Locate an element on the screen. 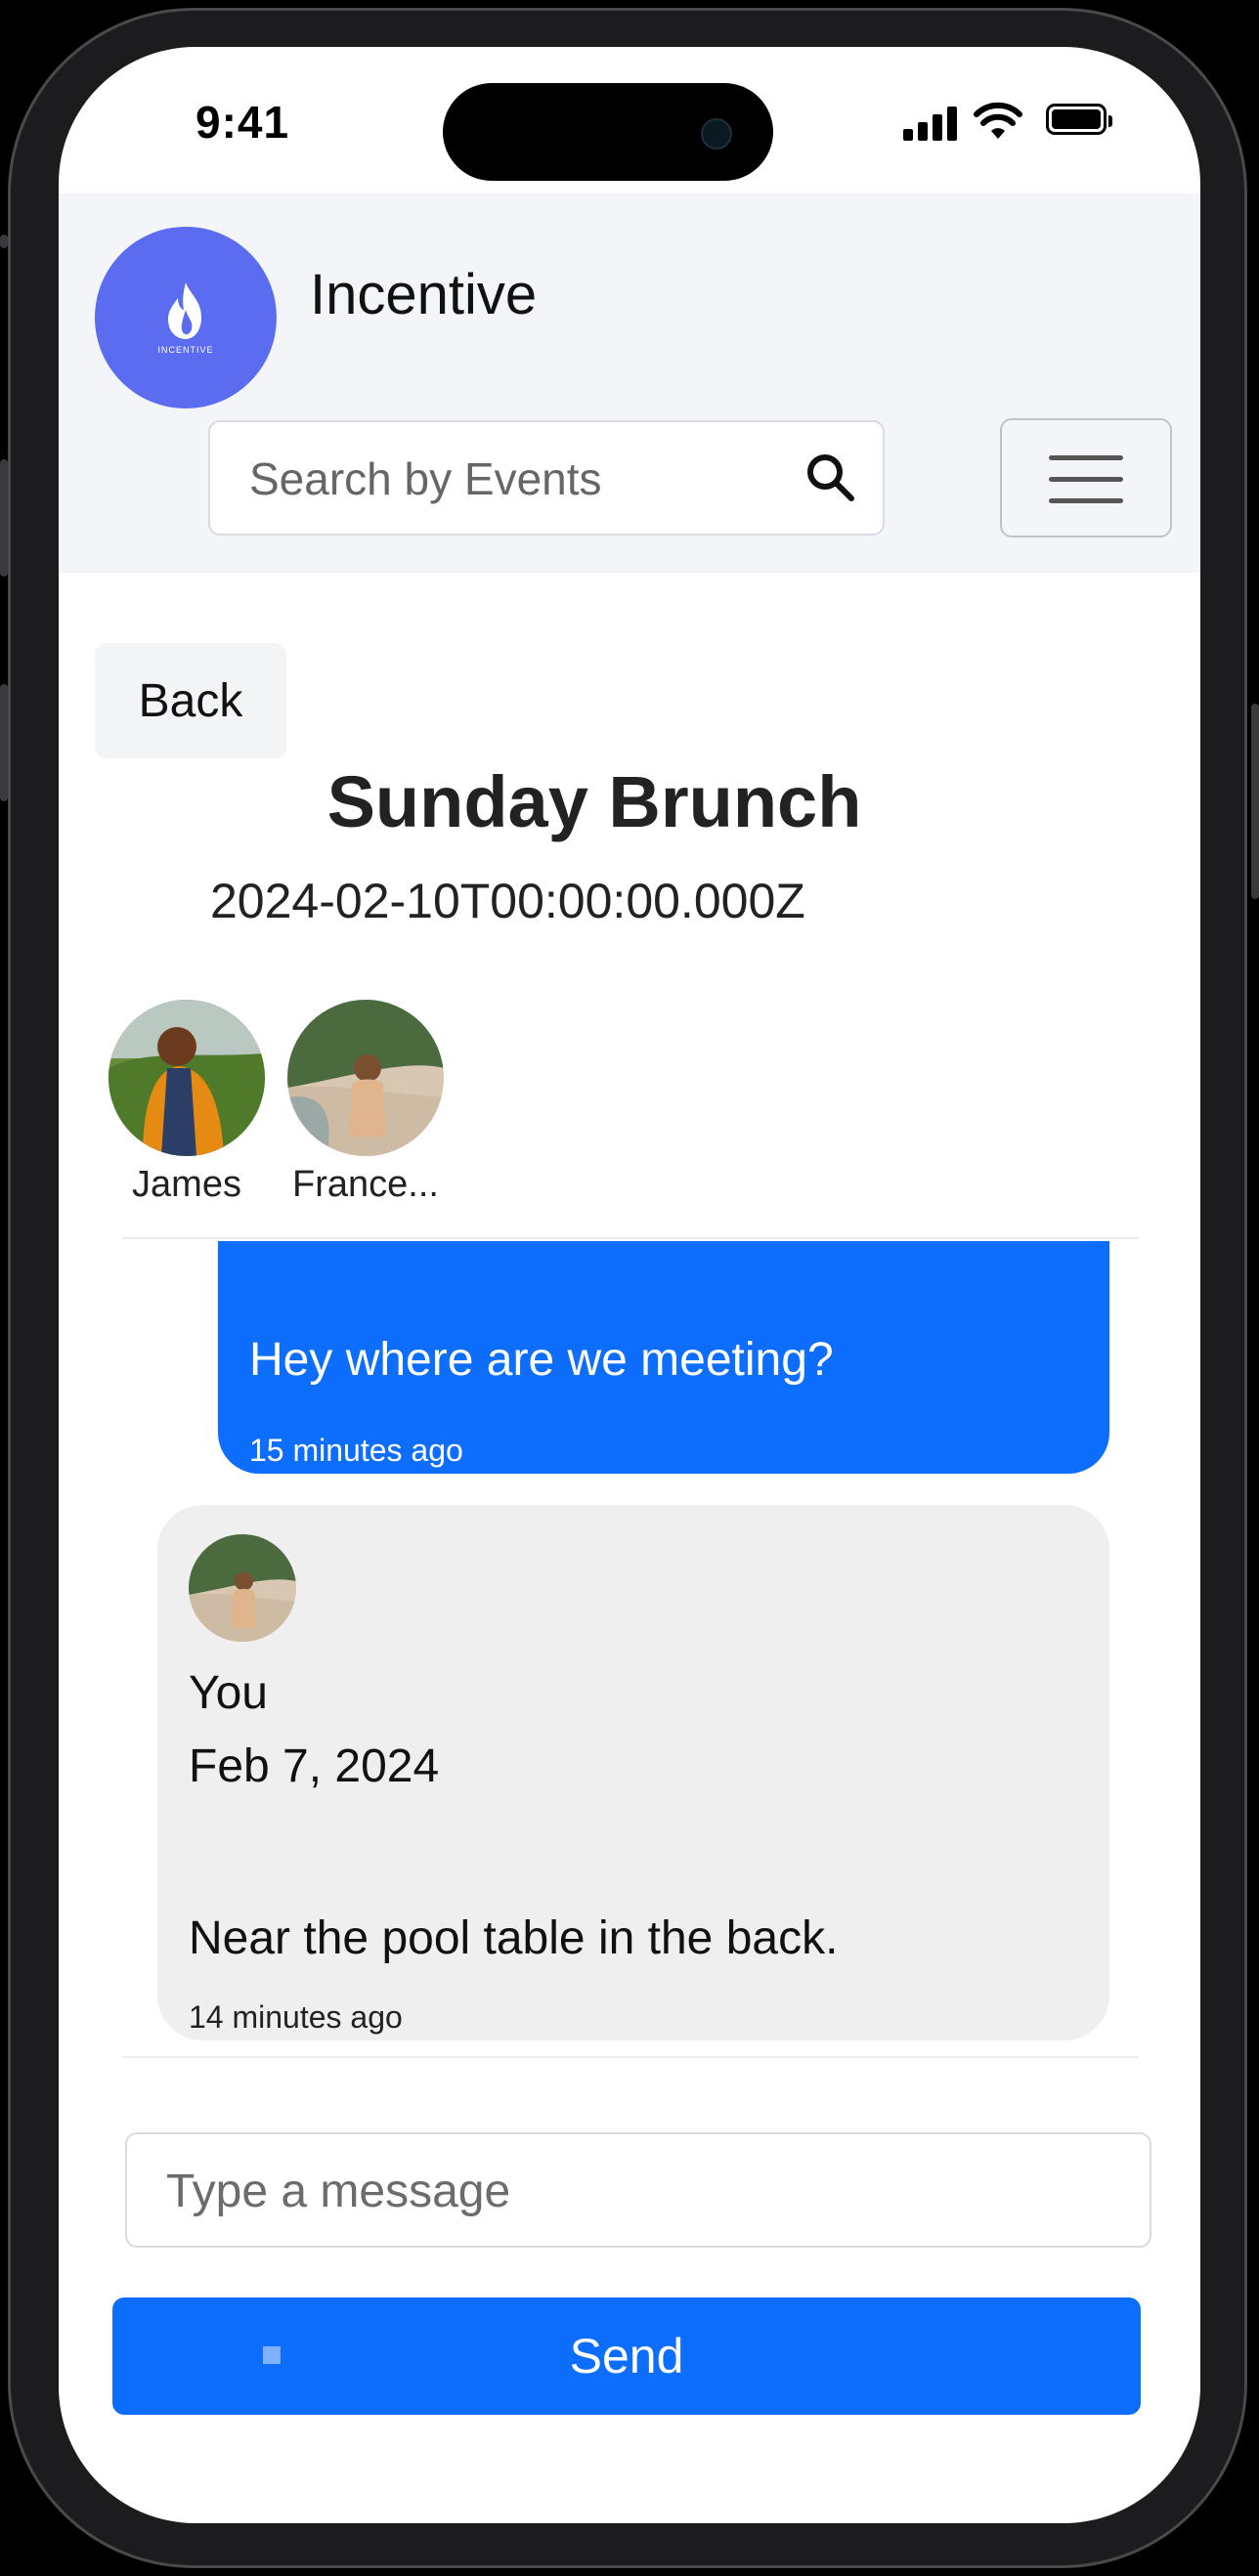 This screenshot has height=2576, width=1259. search-box is located at coordinates (547, 478).